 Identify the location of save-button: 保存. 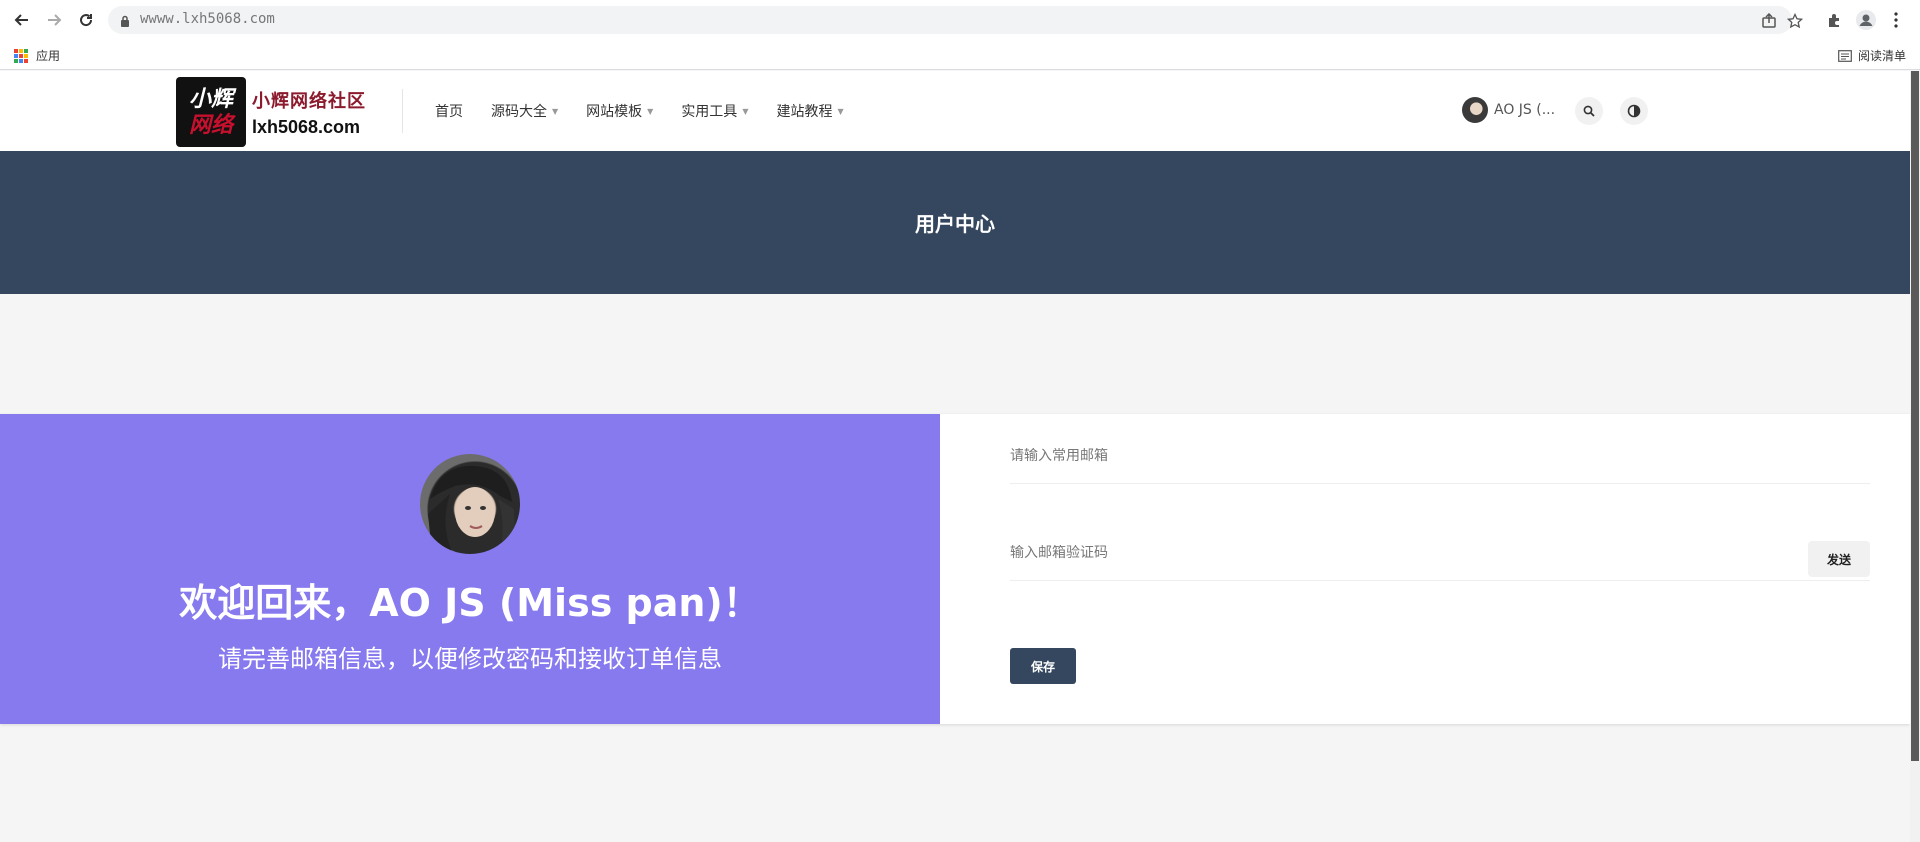
(1043, 666).